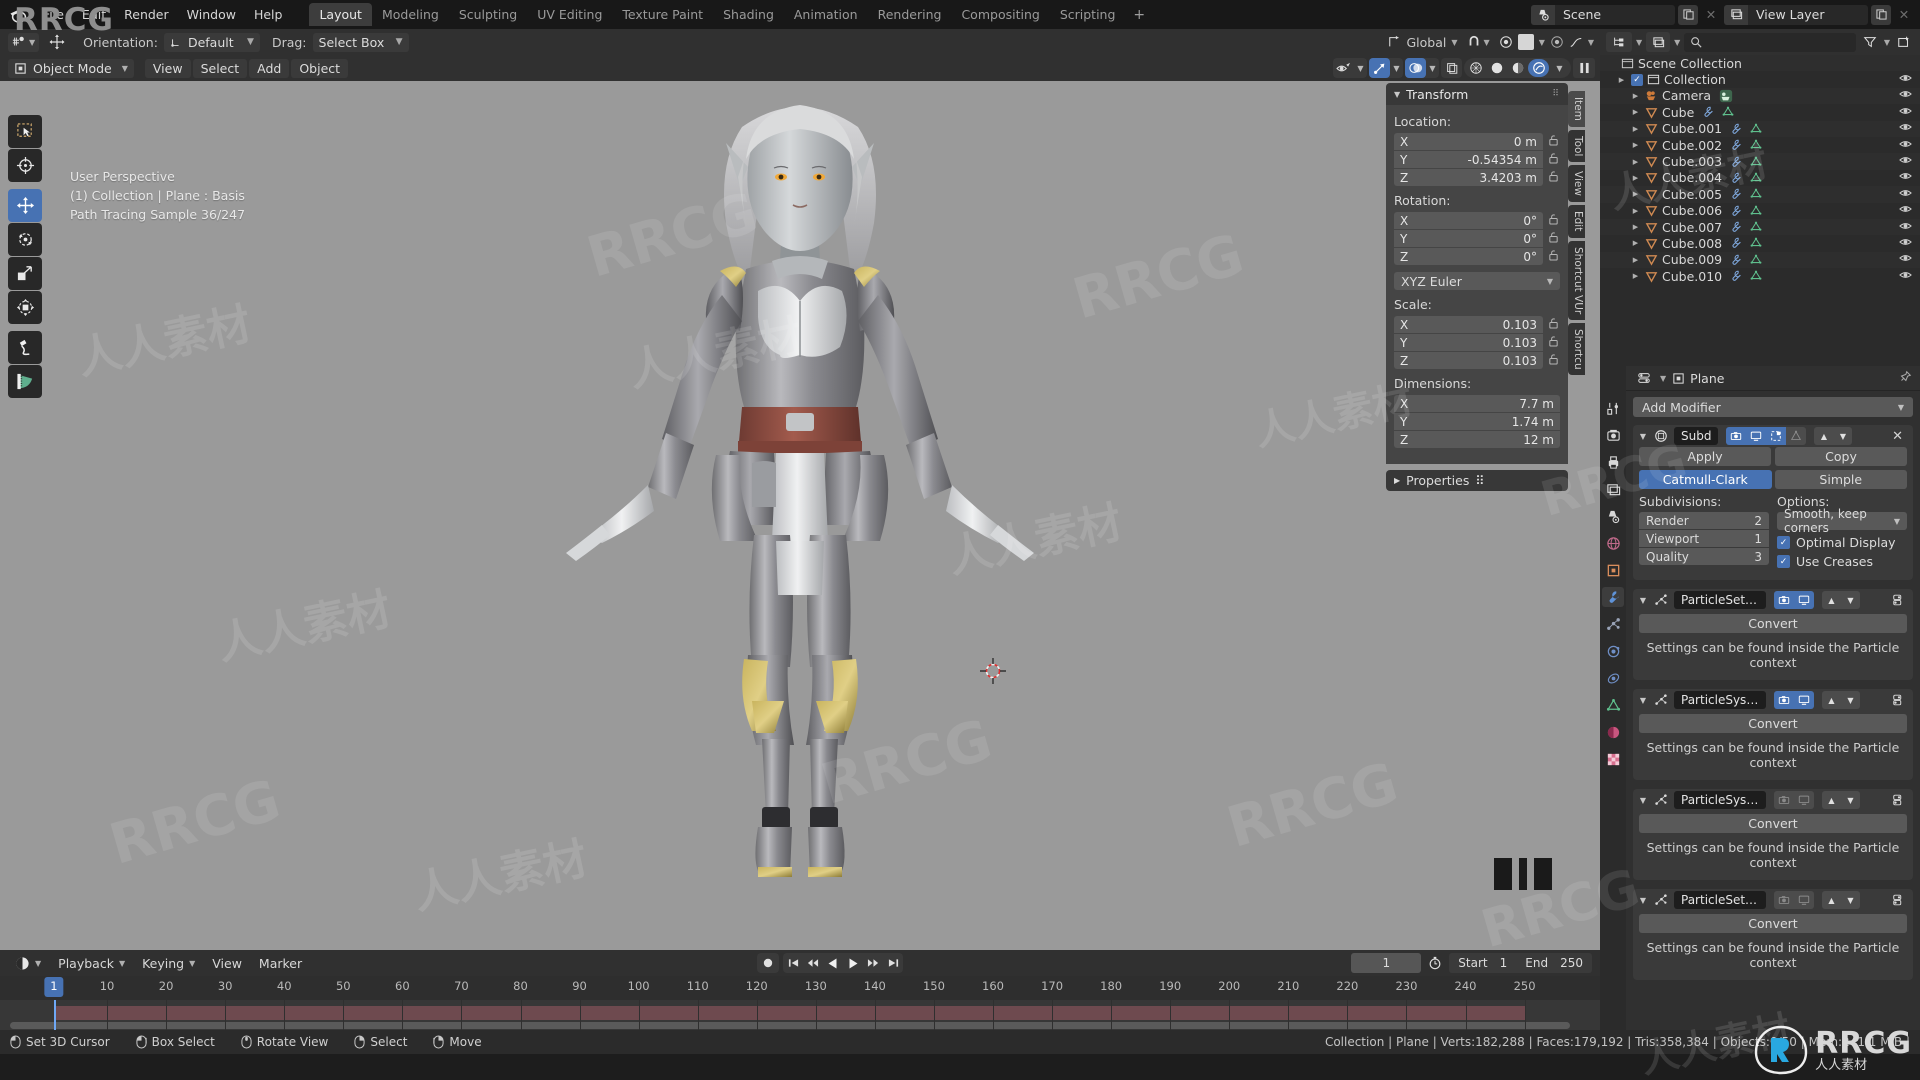 This screenshot has width=1920, height=1080. Describe the element at coordinates (790, 1025) in the screenshot. I see `timeline-horizontal-scrollbar` at that location.